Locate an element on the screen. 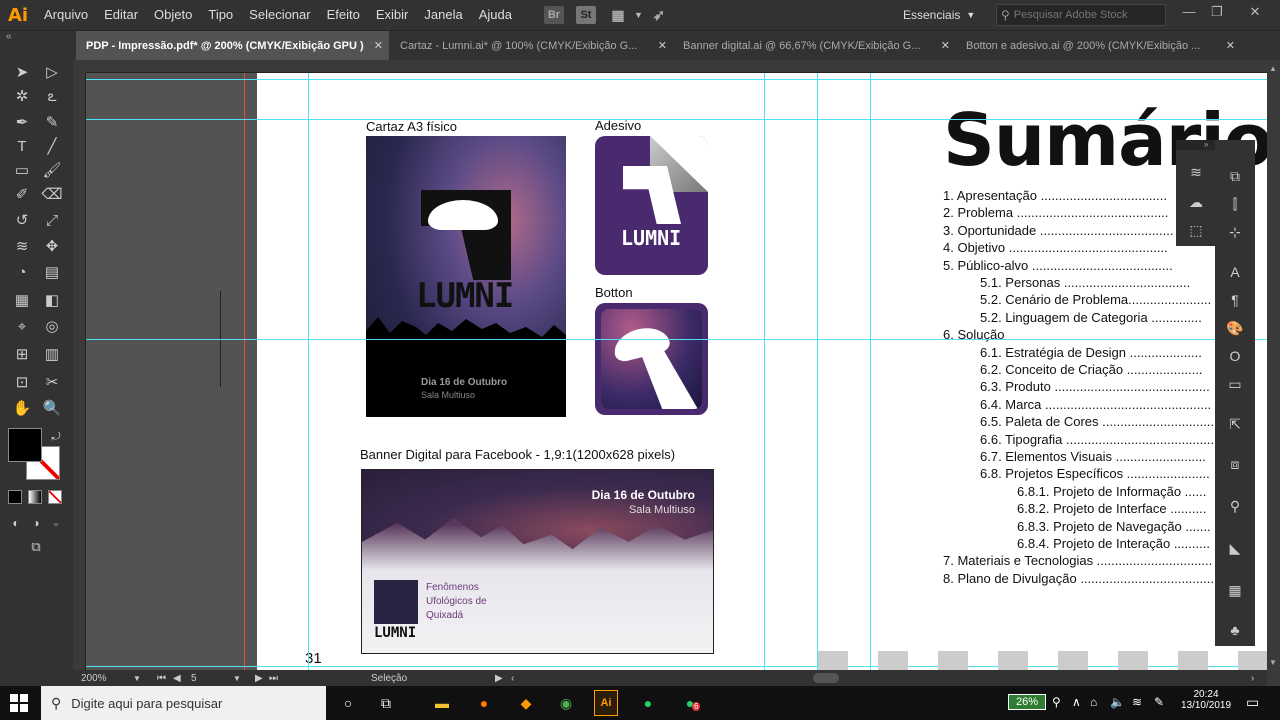  chrome-icon: ◉ is located at coordinates (566, 703).